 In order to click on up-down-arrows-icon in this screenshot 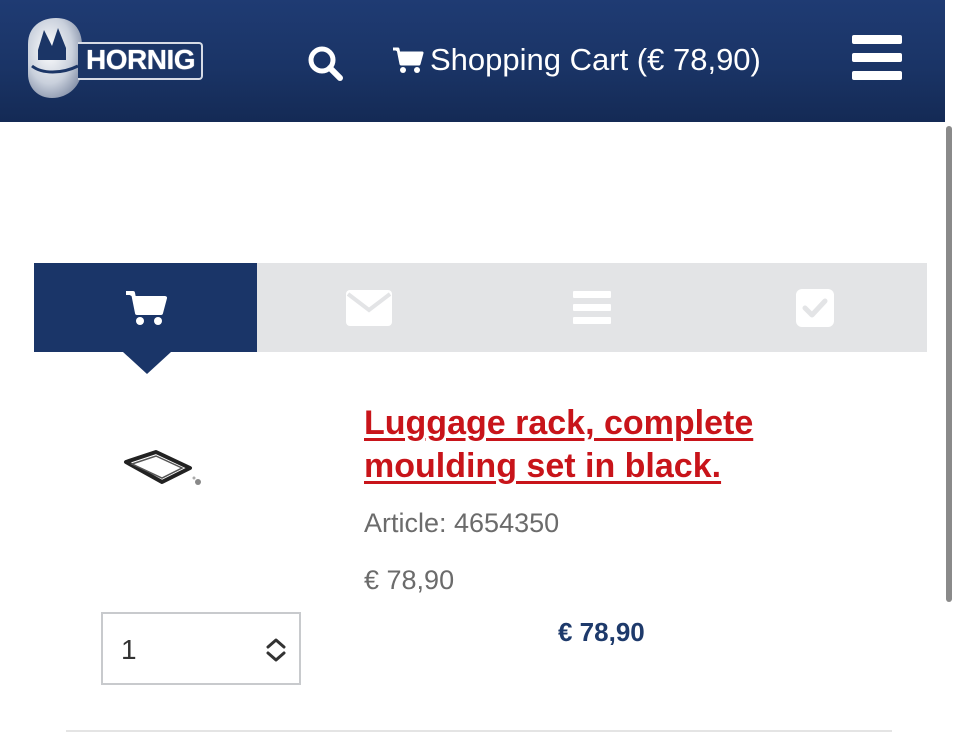, I will do `click(276, 650)`.